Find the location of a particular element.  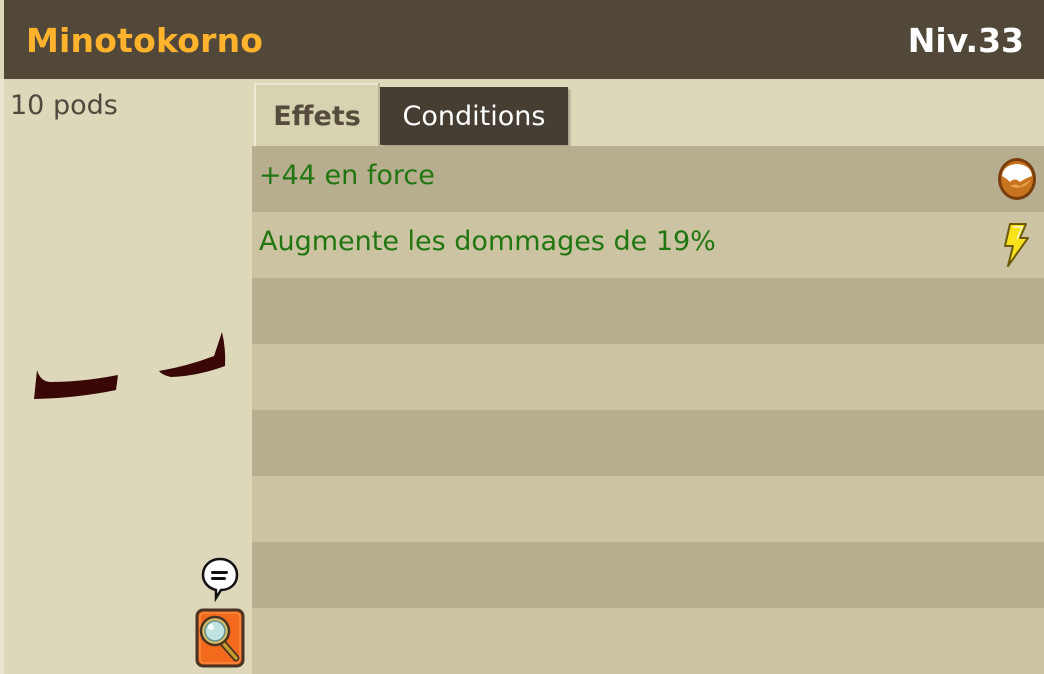

earth-element-icon is located at coordinates (1017, 179).